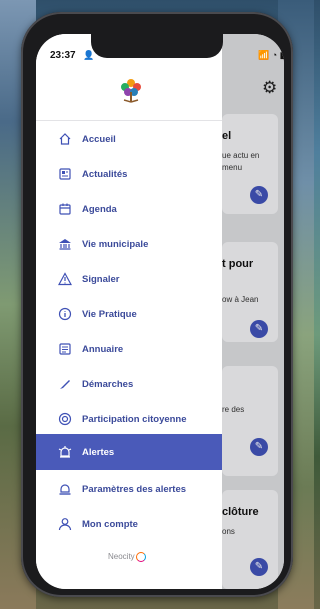 This screenshot has height=609, width=320. I want to click on news-icon, so click(65, 174).